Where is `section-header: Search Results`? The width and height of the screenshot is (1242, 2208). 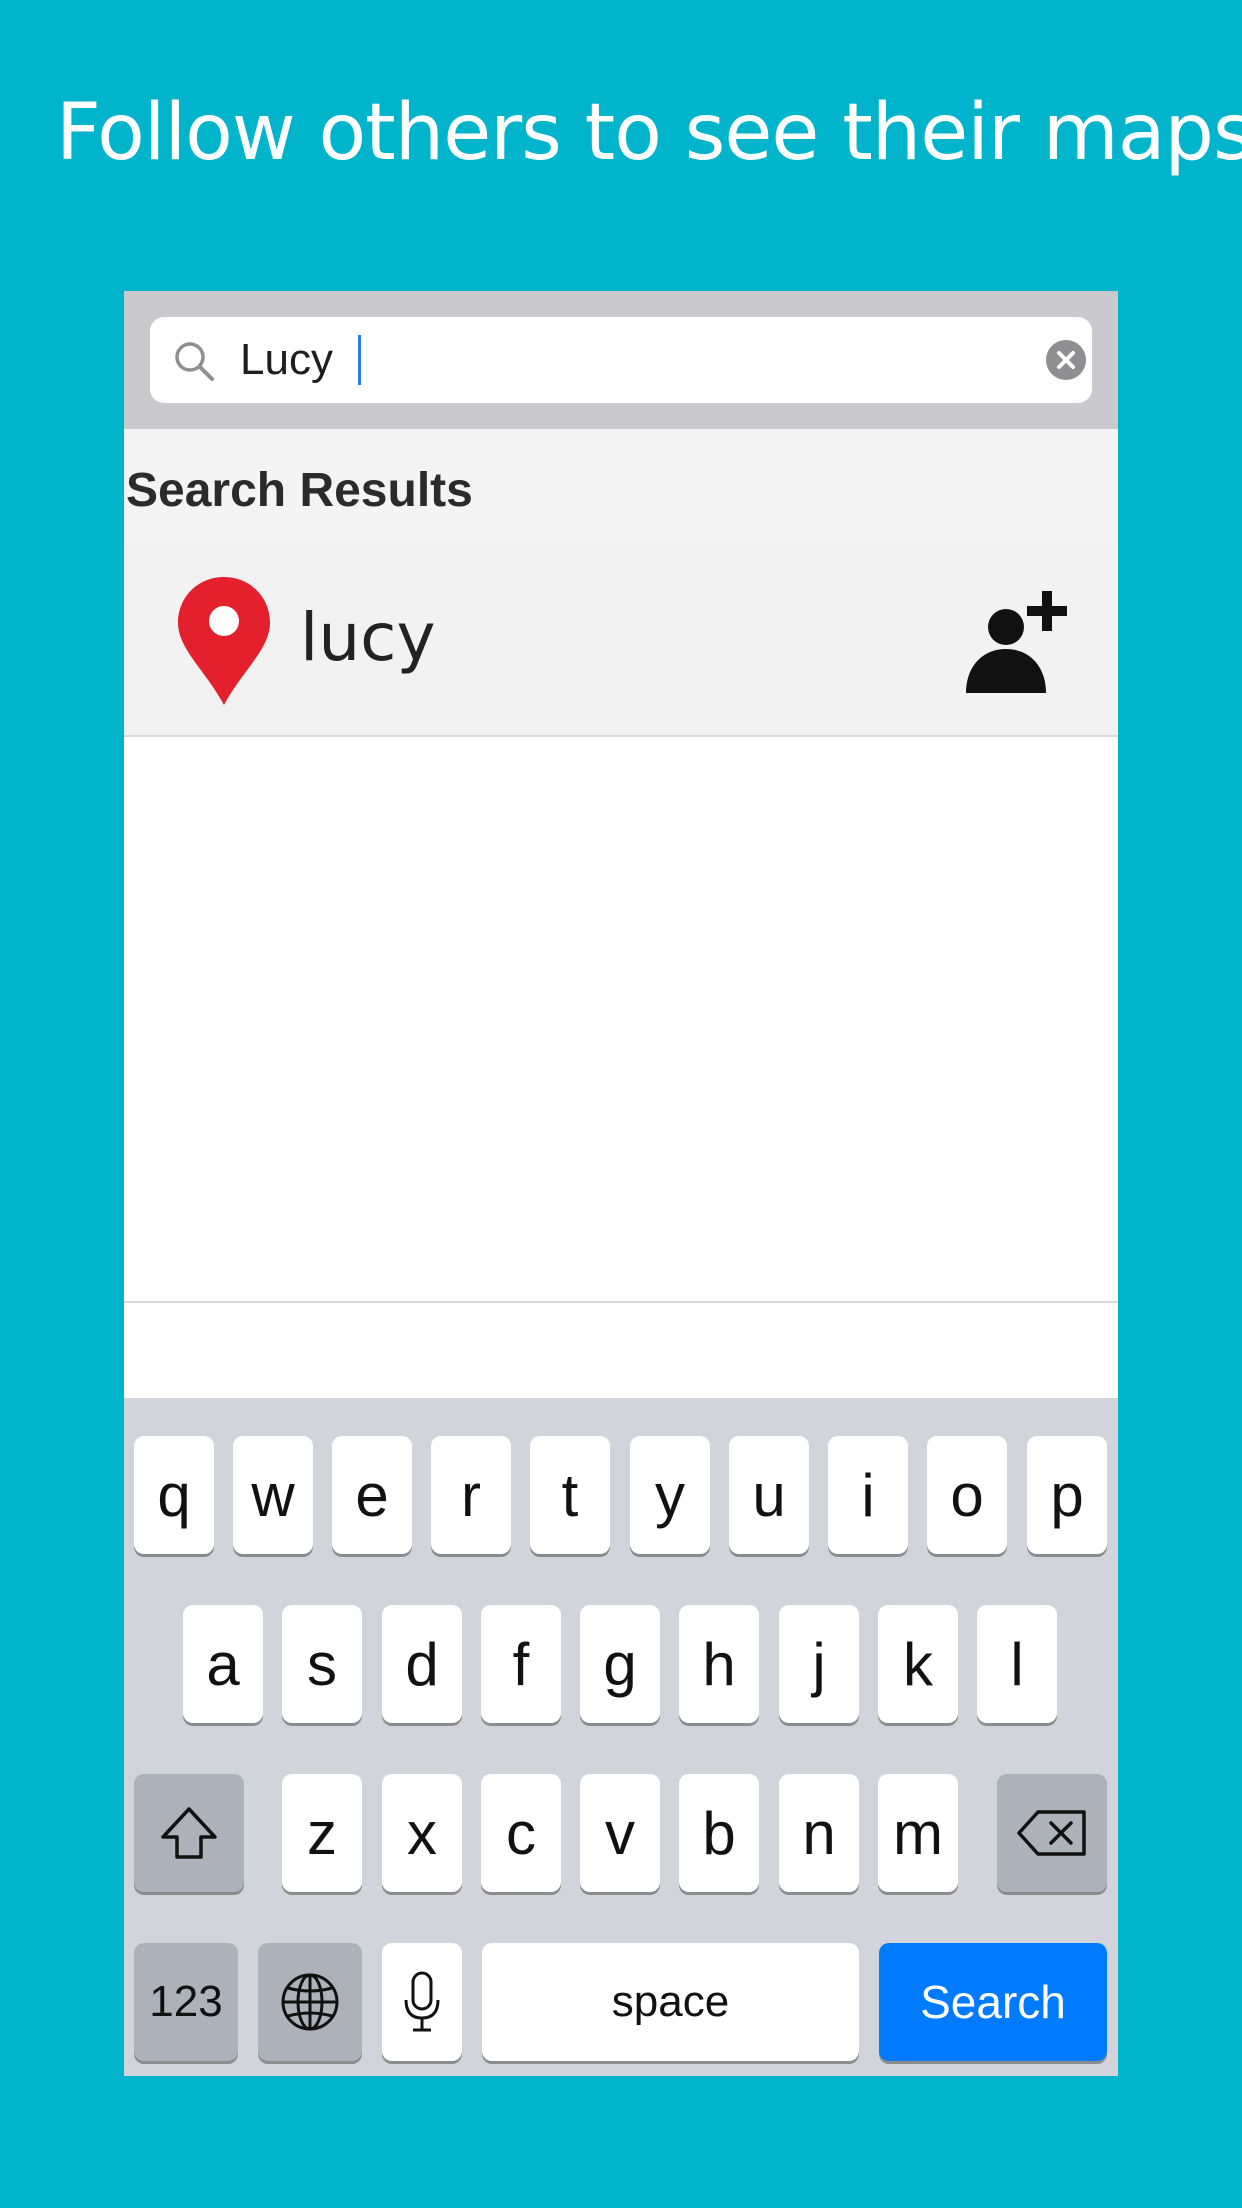
section-header: Search Results is located at coordinates (621, 488).